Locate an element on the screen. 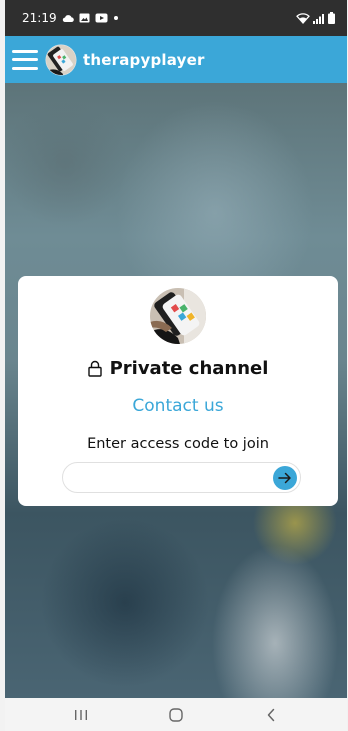 This screenshot has width=348, height=731. therapyplayer-logo-icon is located at coordinates (61, 60).